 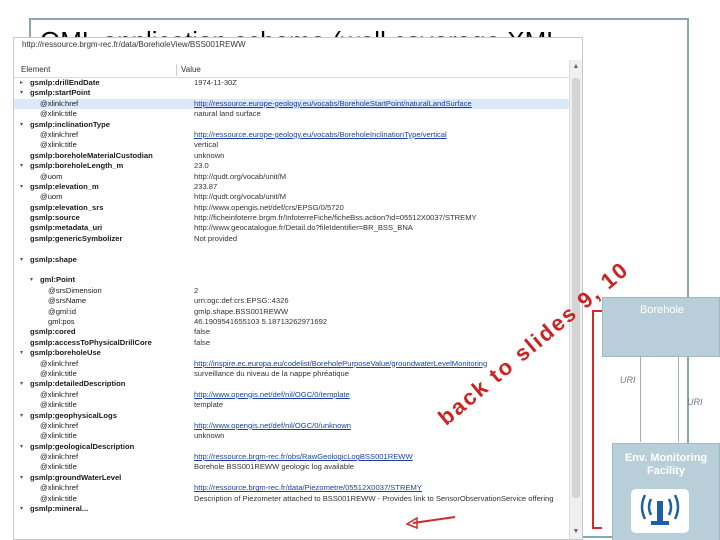 I want to click on table-row: @xlink:title natural land surface, so click(x=292, y=114).